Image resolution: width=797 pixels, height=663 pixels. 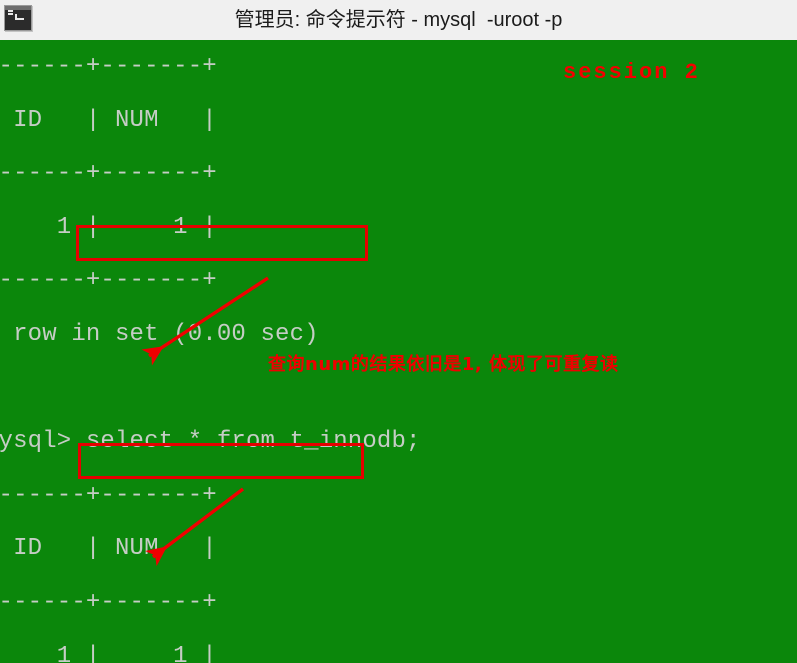 What do you see at coordinates (631, 72) in the screenshot?
I see `session-label-annotation: session 2` at bounding box center [631, 72].